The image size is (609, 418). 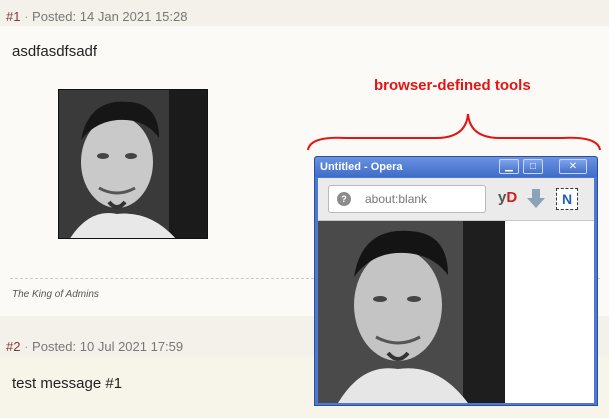 What do you see at coordinates (361, 167) in the screenshot?
I see `opera-window-title: Untitled - Opera` at bounding box center [361, 167].